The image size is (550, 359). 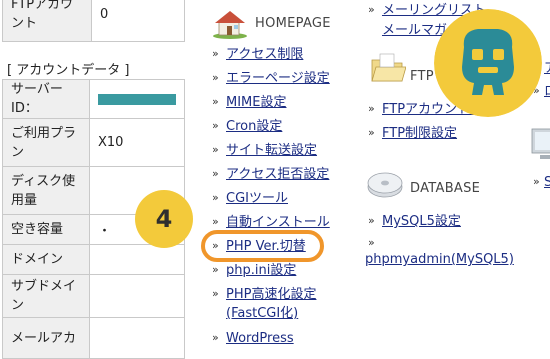 What do you see at coordinates (388, 67) in the screenshot?
I see `folder-icon` at bounding box center [388, 67].